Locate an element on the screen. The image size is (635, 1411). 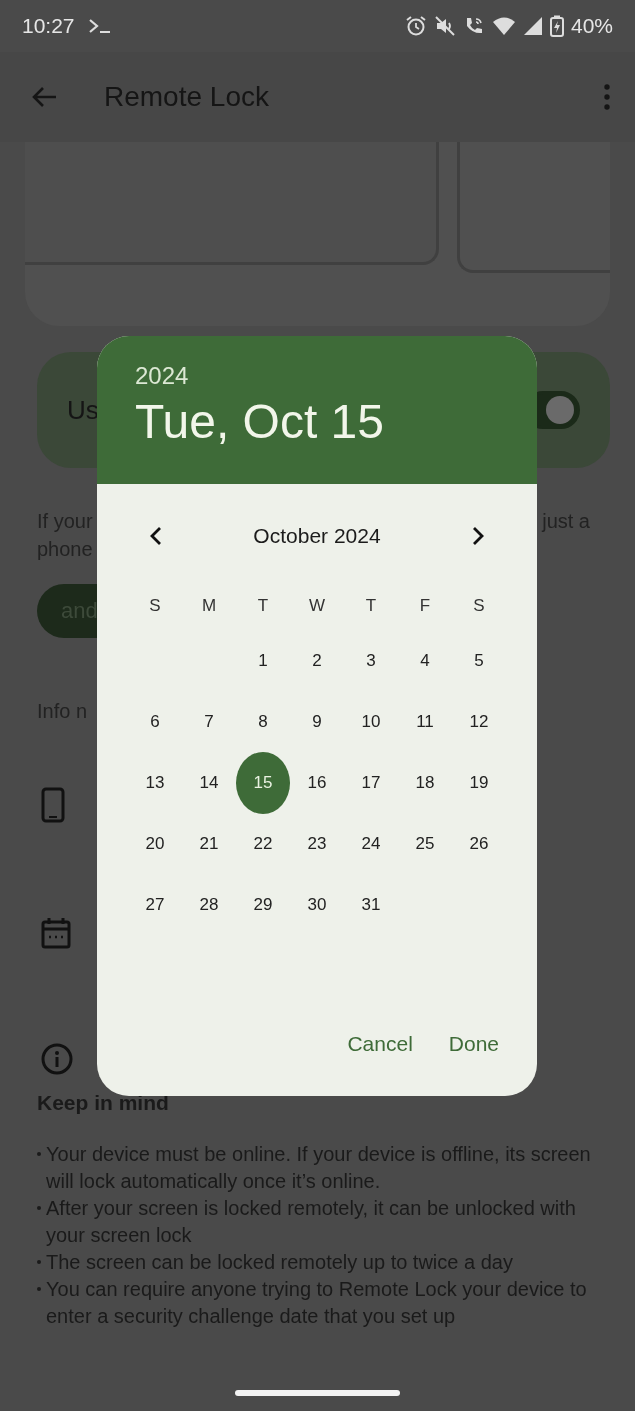
signal-icon is located at coordinates (532, 26).